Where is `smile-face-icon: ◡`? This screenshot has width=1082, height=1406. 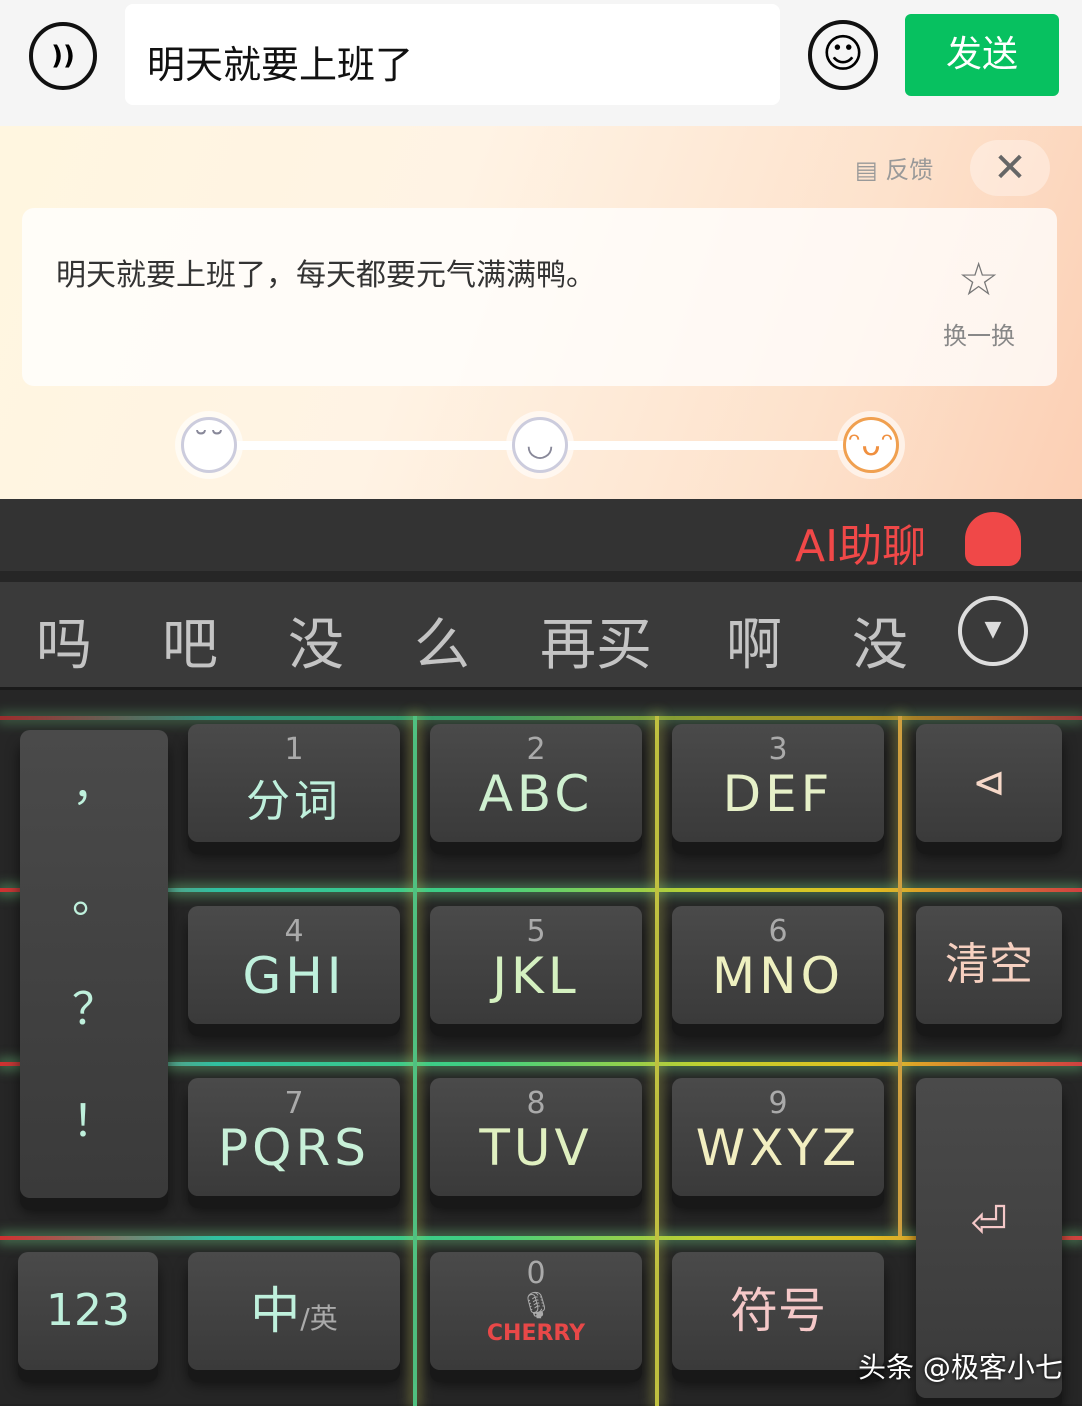 smile-face-icon: ◡ is located at coordinates (540, 445).